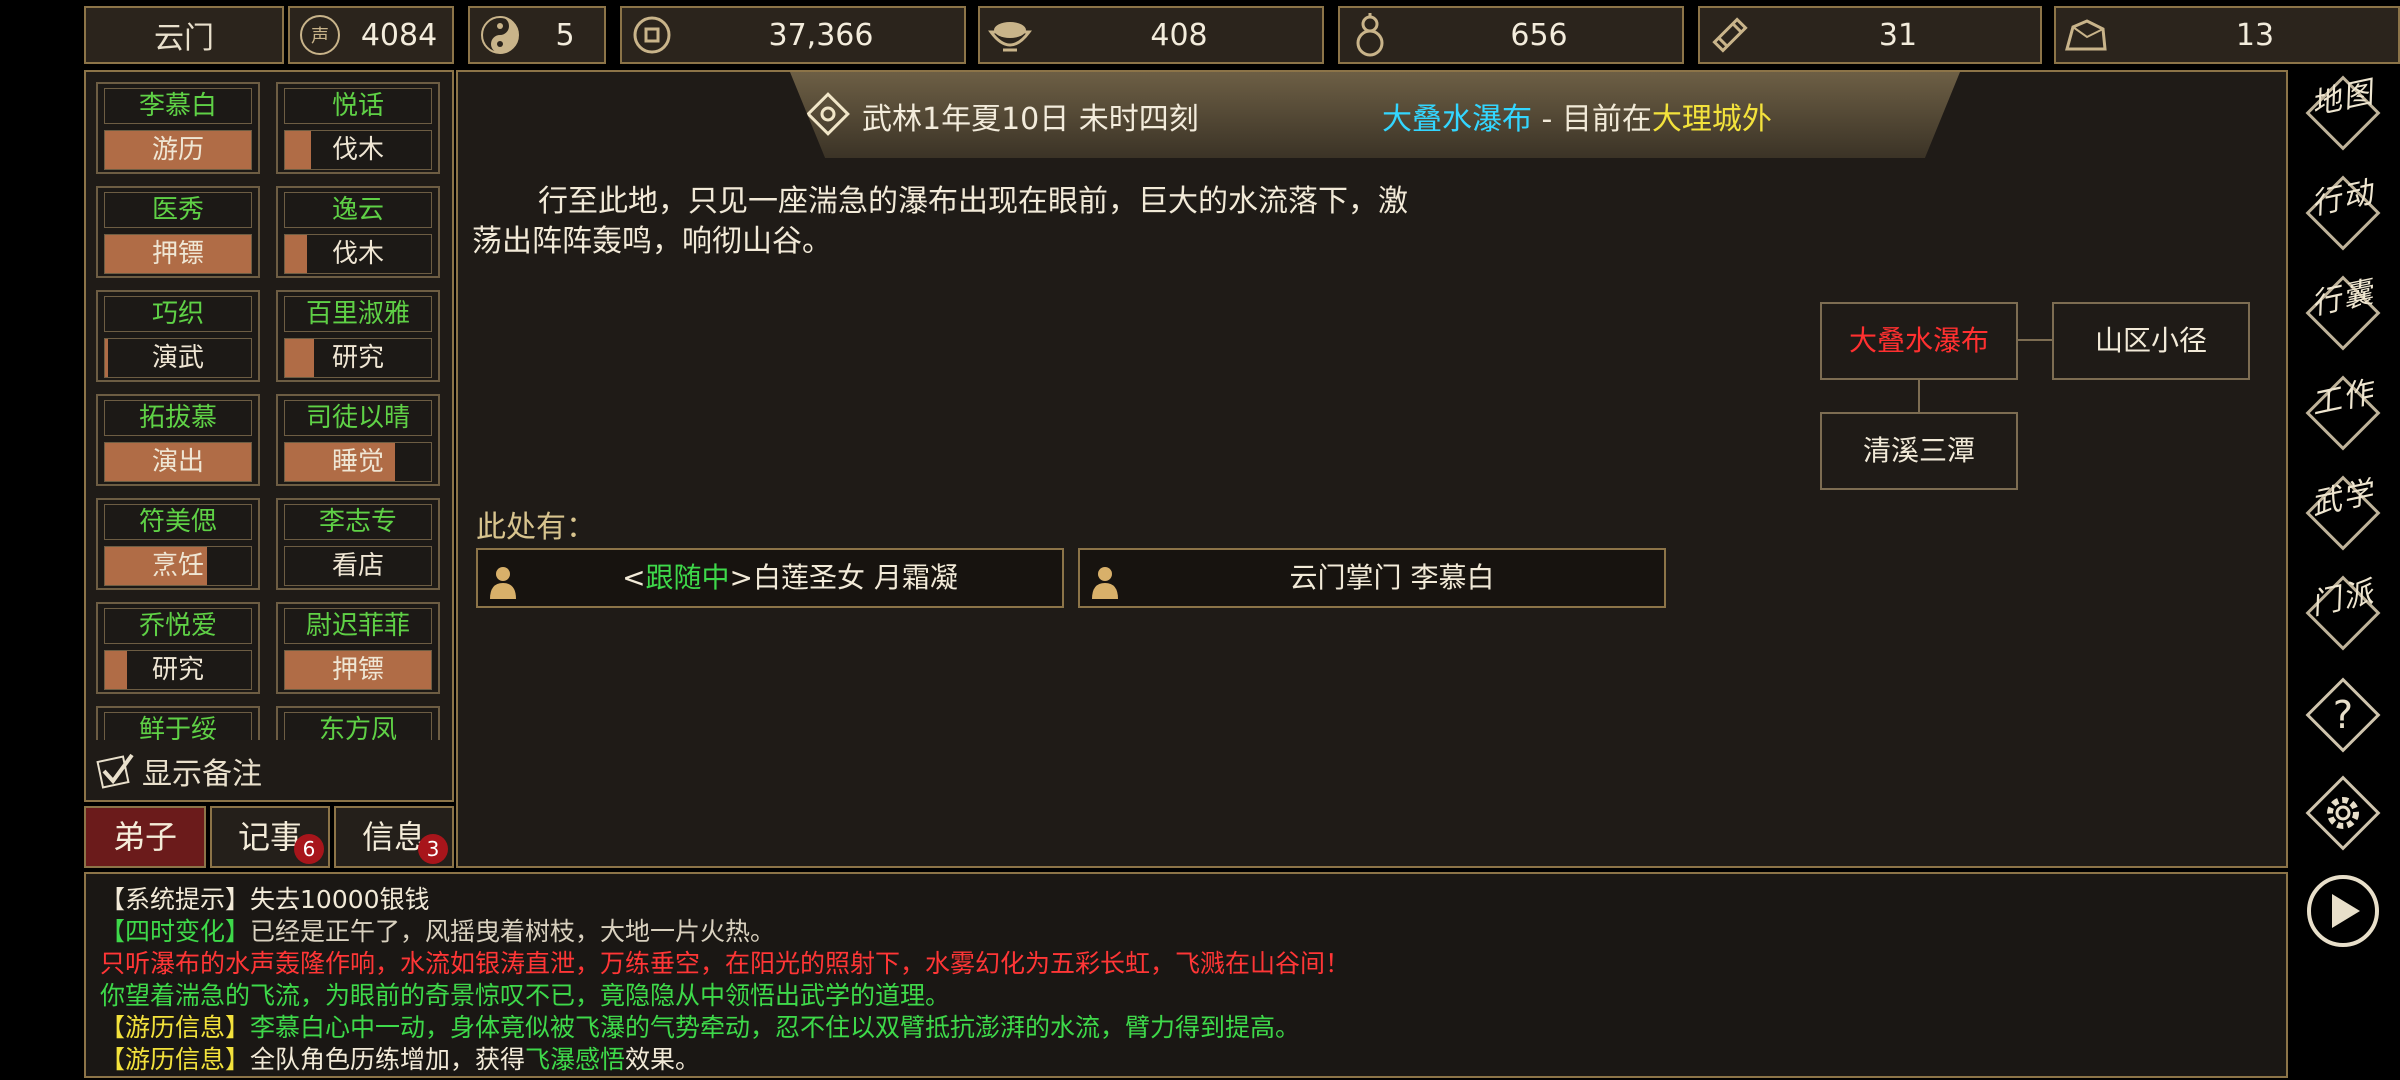 Image resolution: width=2400 pixels, height=1080 pixels. I want to click on map-node-current-label: 大叠水瀑布, so click(1918, 340).